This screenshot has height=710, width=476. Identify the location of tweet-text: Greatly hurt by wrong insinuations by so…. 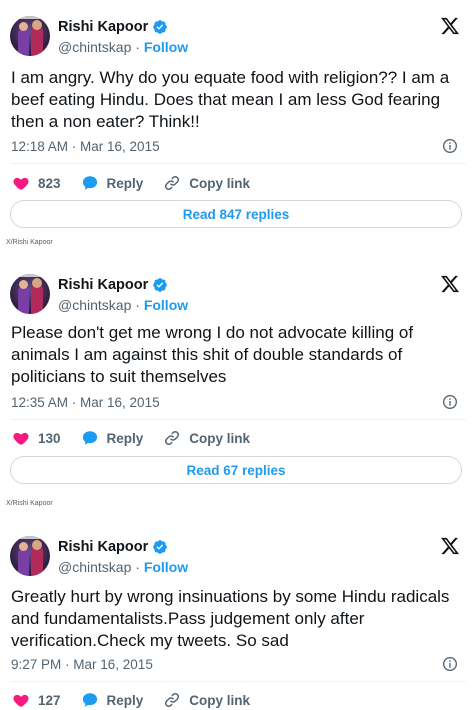
(230, 618).